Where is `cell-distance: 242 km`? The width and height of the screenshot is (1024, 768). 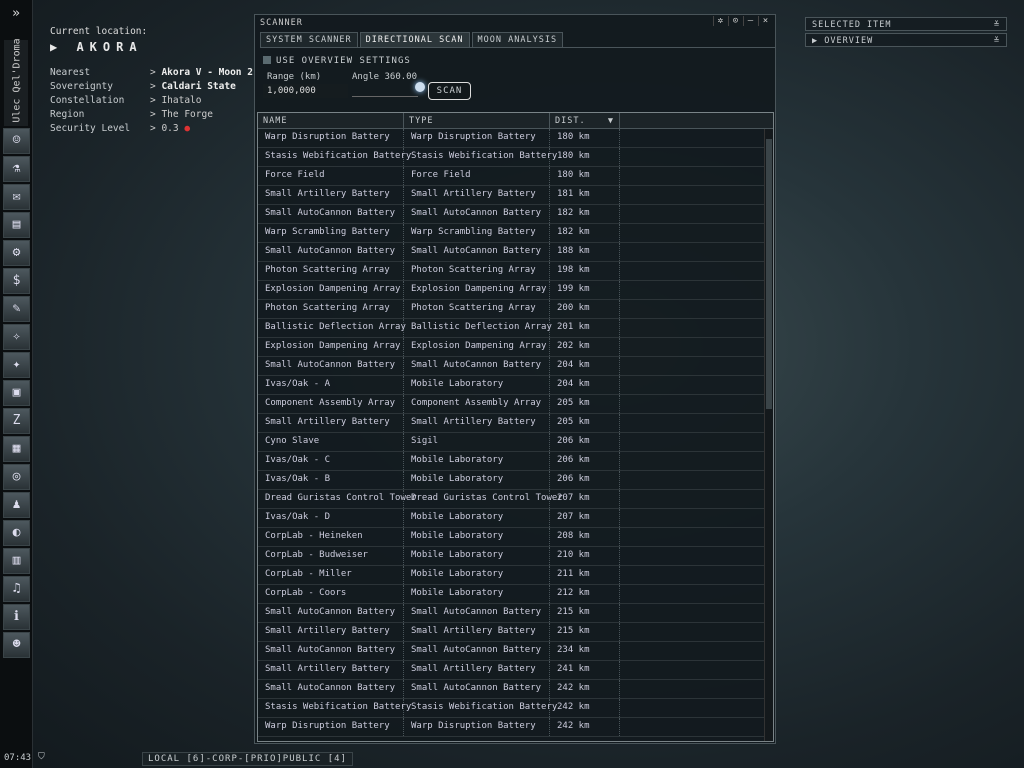
cell-distance: 242 km is located at coordinates (585, 708).